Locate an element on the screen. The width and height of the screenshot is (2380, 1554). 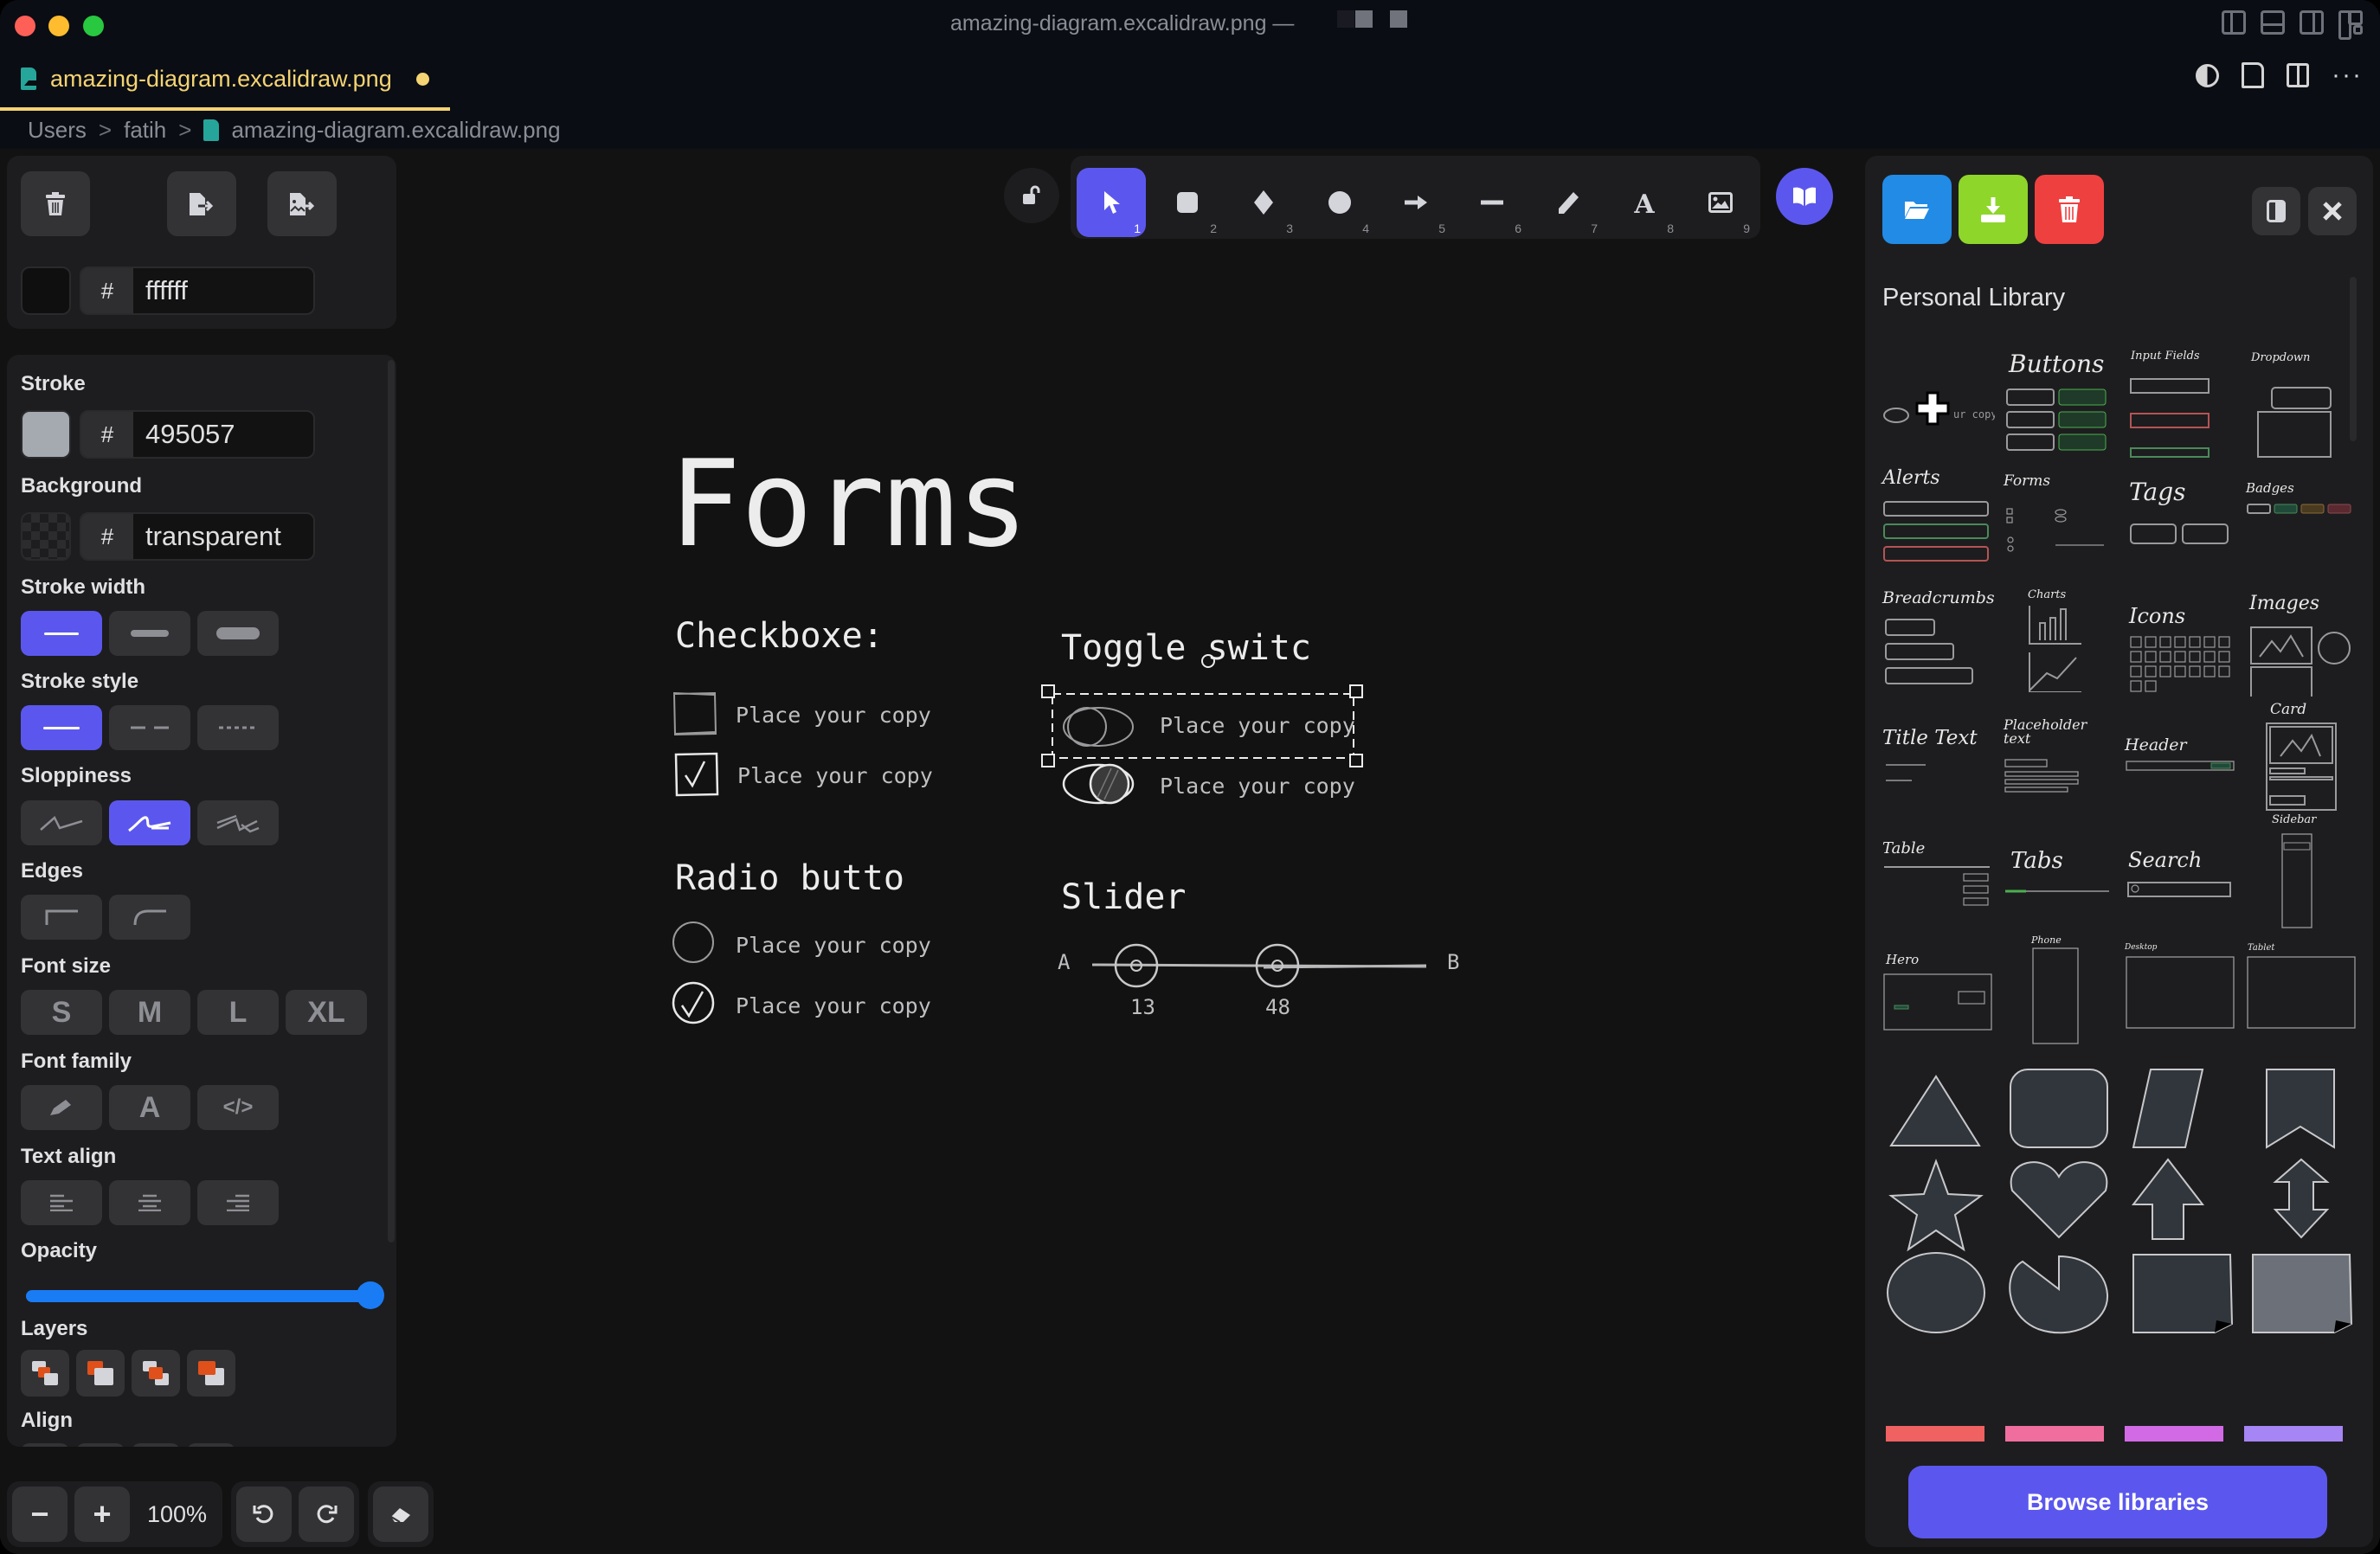
stroke-style-solid is located at coordinates (61, 727).